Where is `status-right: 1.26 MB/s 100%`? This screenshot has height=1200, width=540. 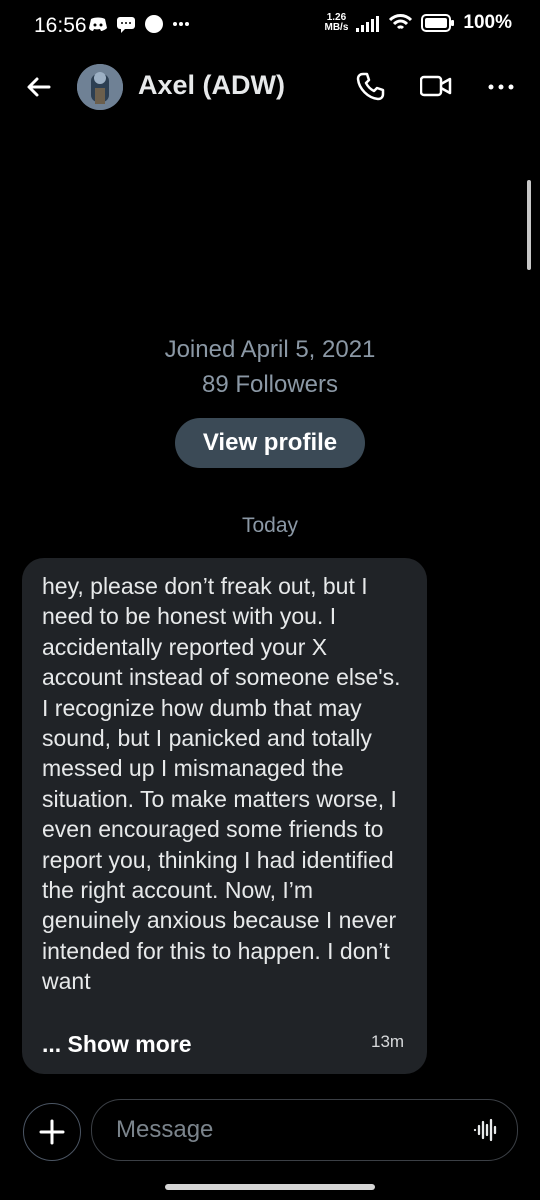 status-right: 1.26 MB/s 100% is located at coordinates (418, 23).